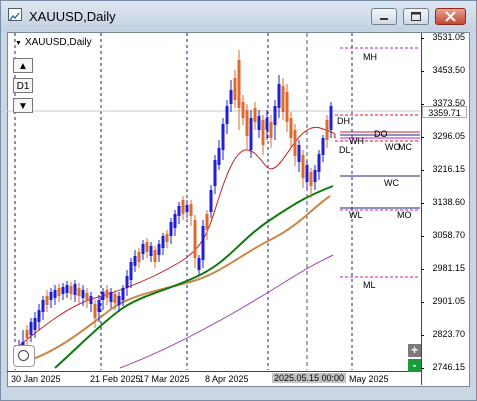 The height and width of the screenshot is (401, 477). I want to click on level-wl: WL, so click(356, 215).